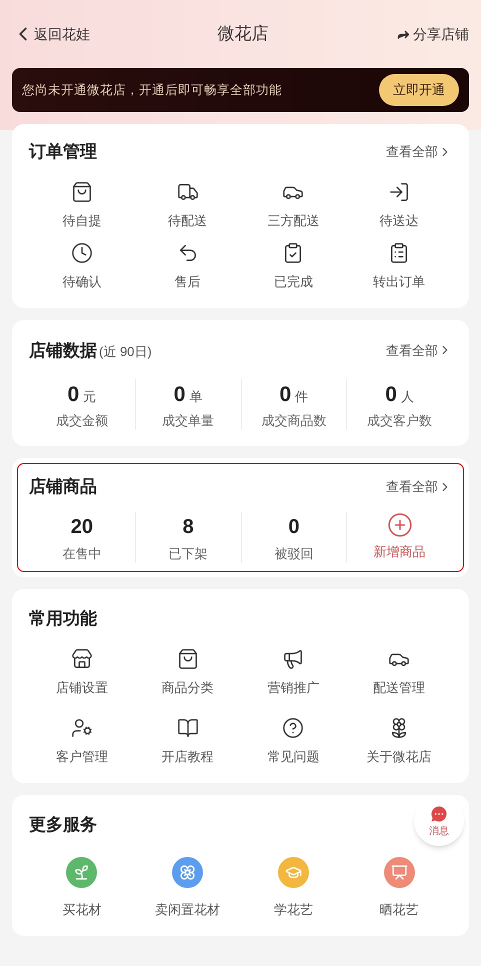 This screenshot has height=966, width=481. Describe the element at coordinates (187, 741) in the screenshot. I see `grid-item: 开店教程` at that location.